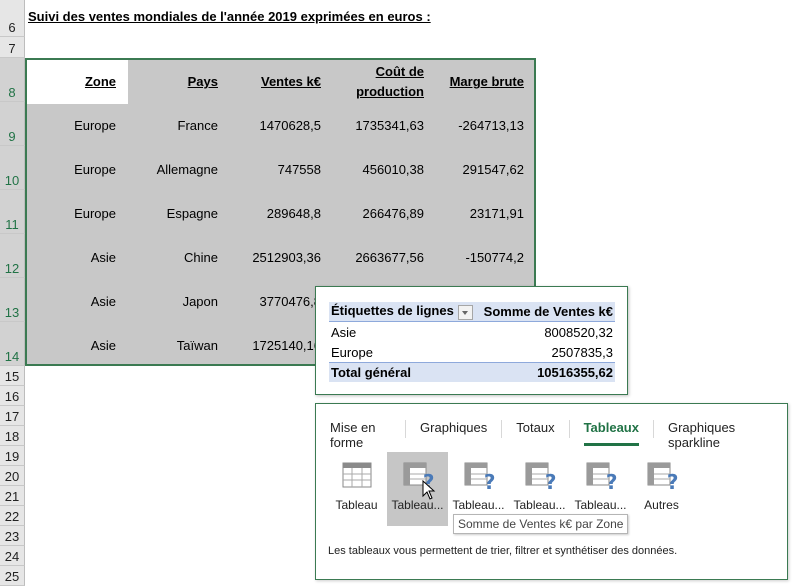 The height and width of the screenshot is (588, 797). Describe the element at coordinates (172, 213) in the screenshot. I see `table-cell: Espagne` at that location.